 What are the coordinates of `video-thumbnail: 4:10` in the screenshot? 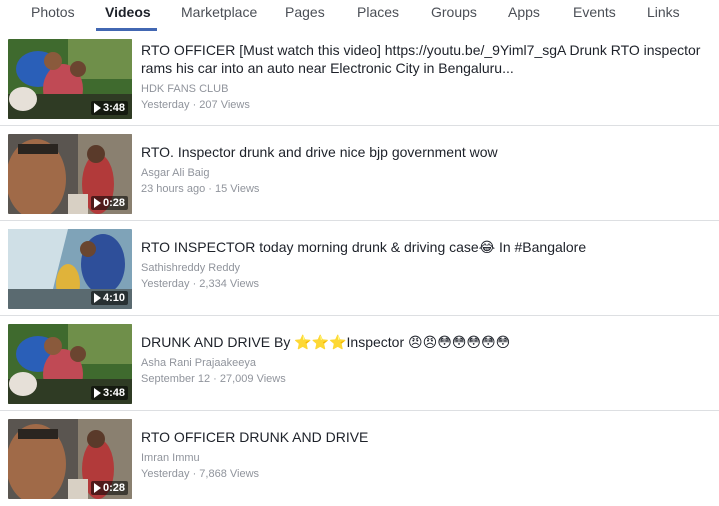 It's located at (70, 269).